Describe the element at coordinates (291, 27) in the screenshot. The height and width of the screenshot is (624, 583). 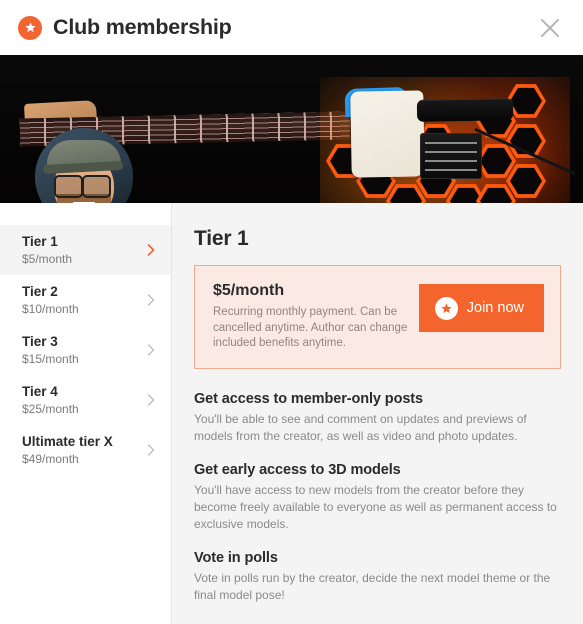
I see `modal-header: Club membership` at that location.